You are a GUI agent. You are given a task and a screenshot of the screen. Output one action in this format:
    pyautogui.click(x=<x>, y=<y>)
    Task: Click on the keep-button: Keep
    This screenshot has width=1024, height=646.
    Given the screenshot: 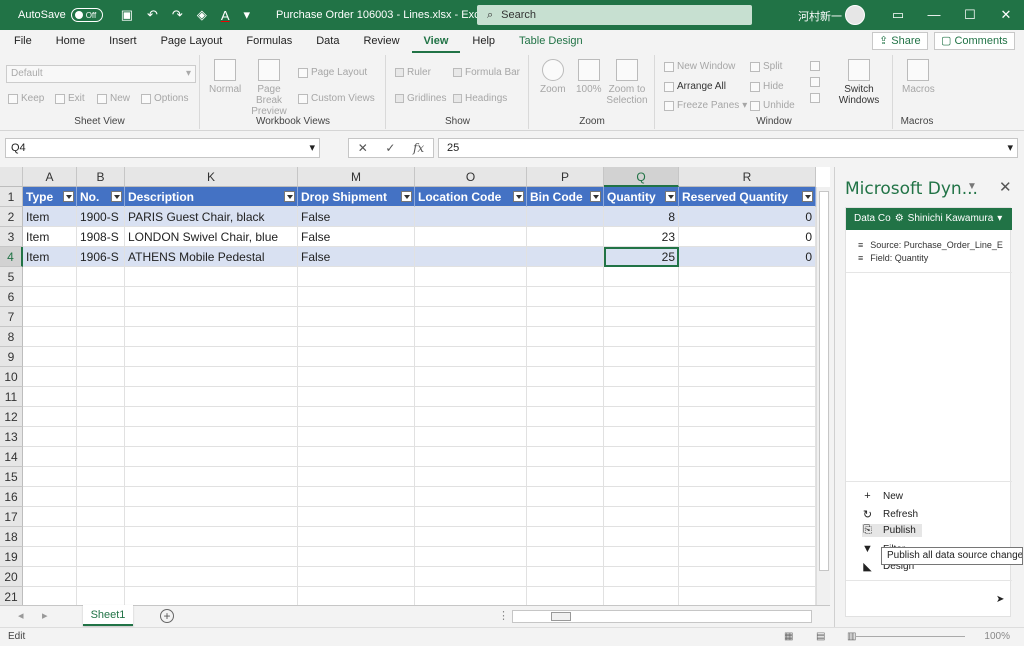 What is the action you would take?
    pyautogui.click(x=26, y=98)
    